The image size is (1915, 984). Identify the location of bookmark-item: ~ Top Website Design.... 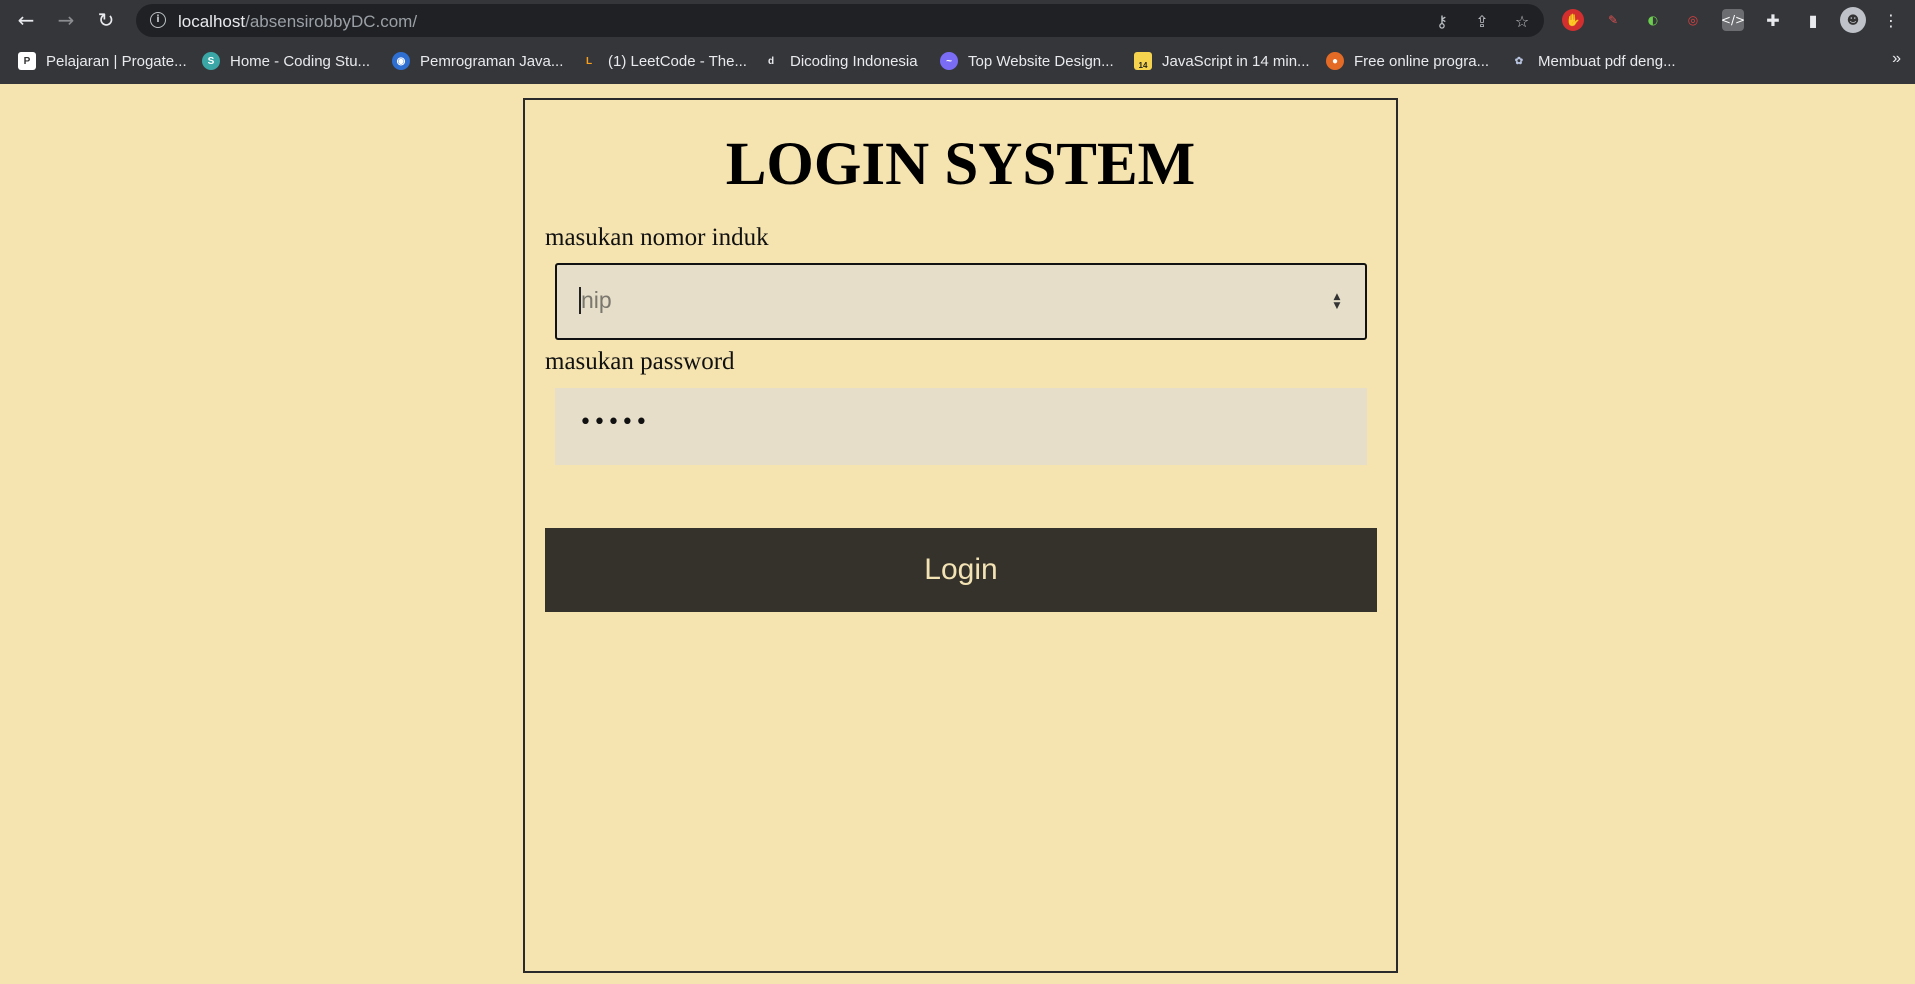
(1027, 61).